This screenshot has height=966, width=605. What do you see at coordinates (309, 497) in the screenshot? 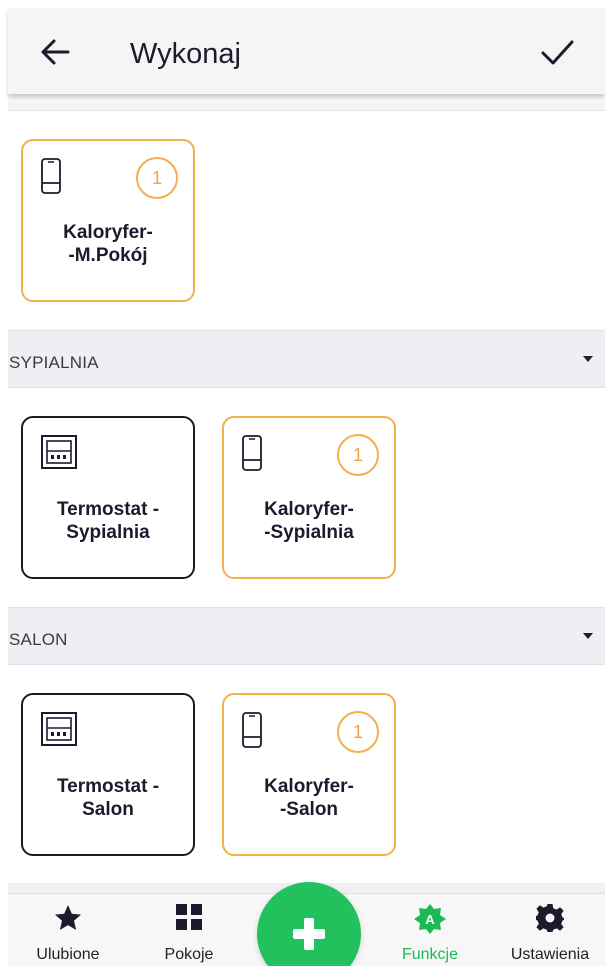
I see `device-tile: 1 Kaloryfer- -Sypialnia` at bounding box center [309, 497].